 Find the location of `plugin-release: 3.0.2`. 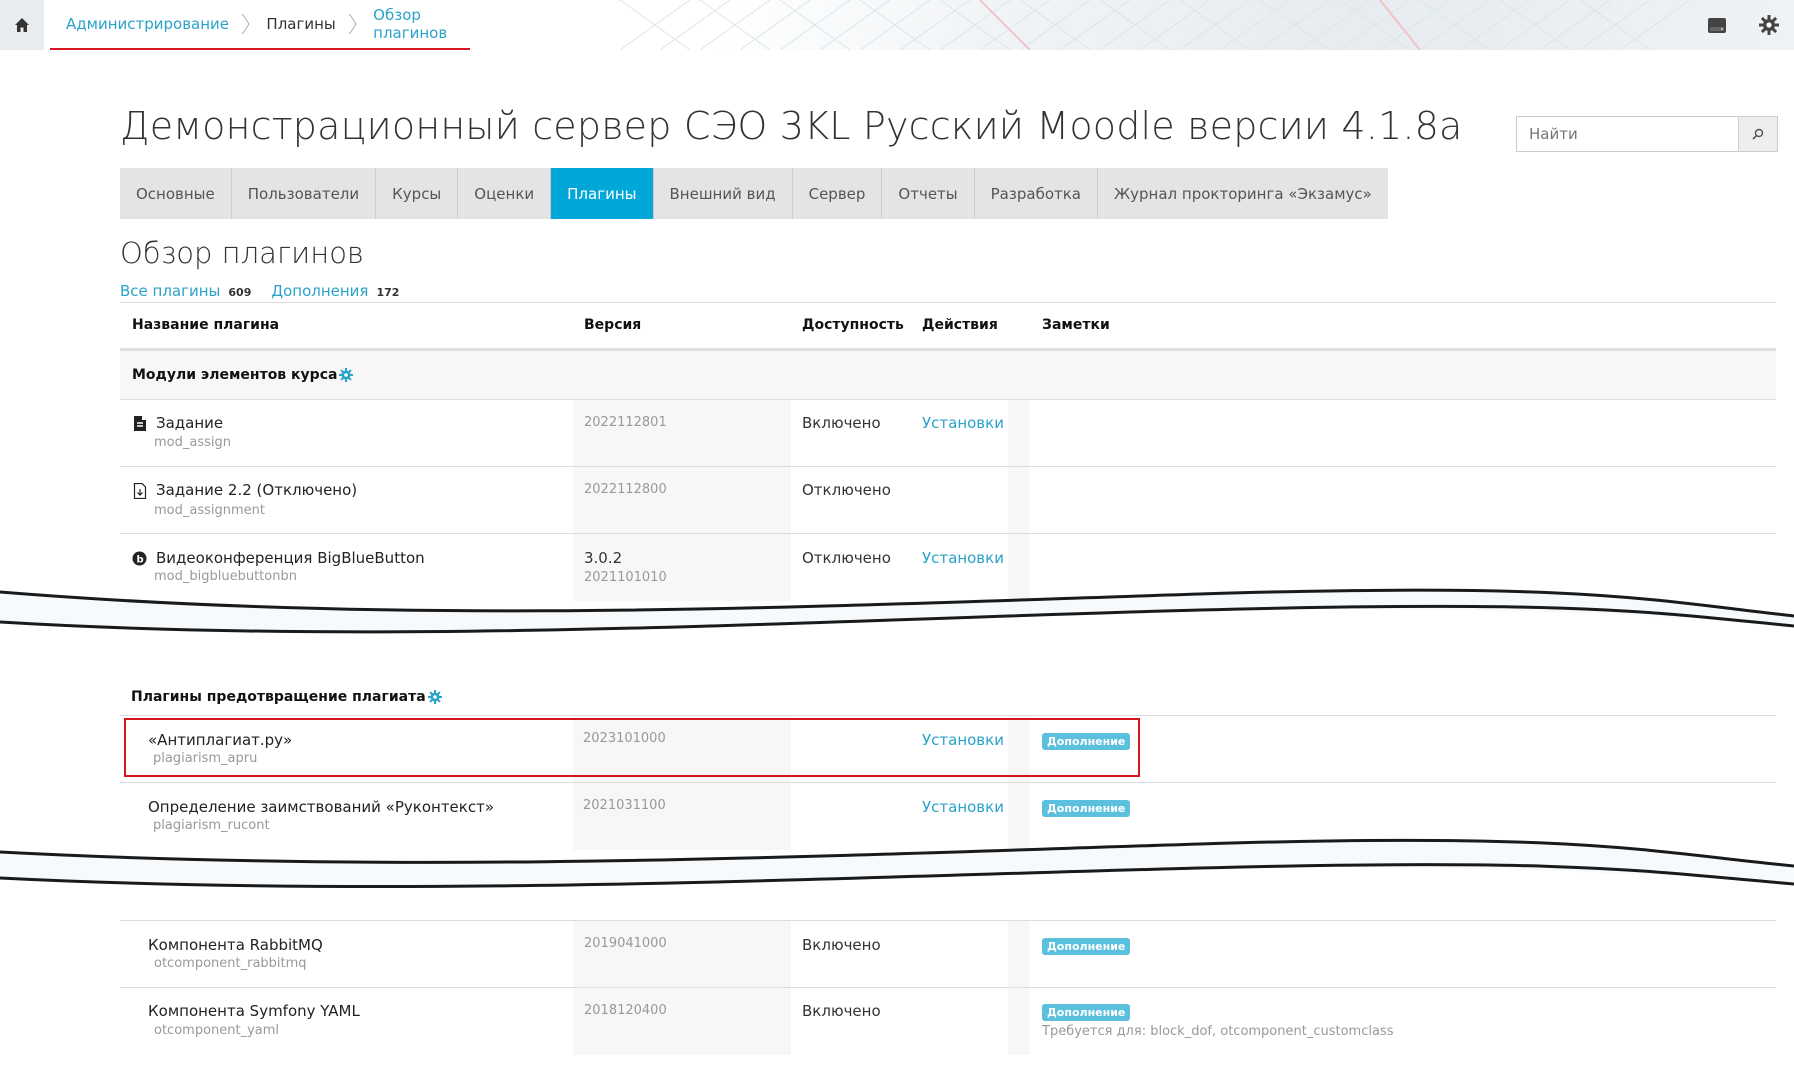

plugin-release: 3.0.2 is located at coordinates (603, 558).